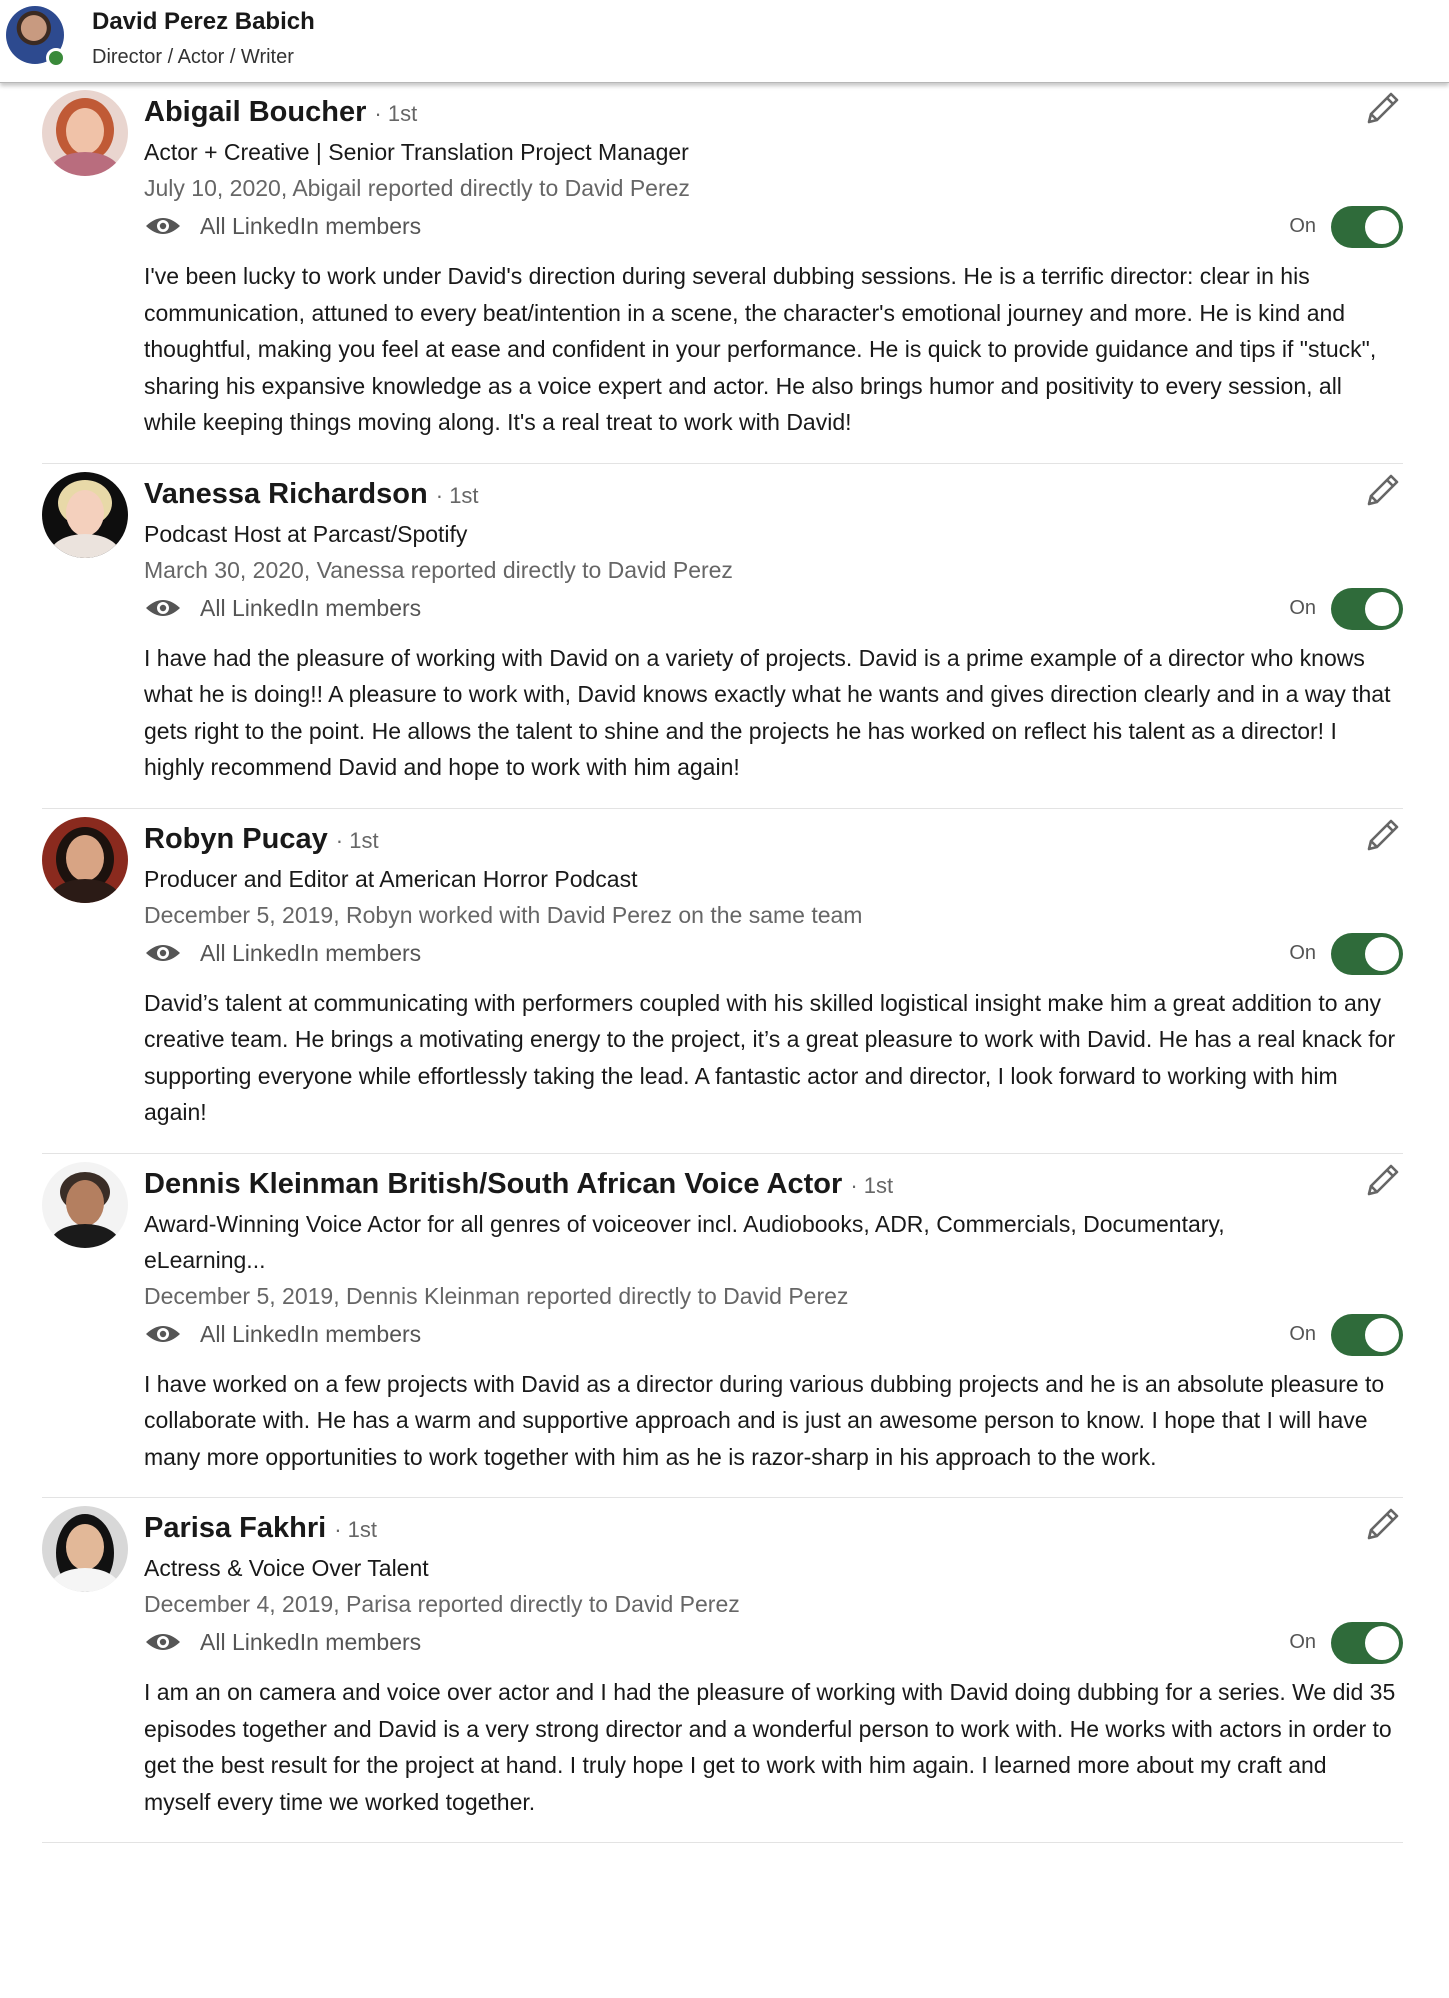 The width and height of the screenshot is (1449, 1998). Describe the element at coordinates (193, 57) in the screenshot. I see `profile-subtitle: Director / Actor / Writer` at that location.